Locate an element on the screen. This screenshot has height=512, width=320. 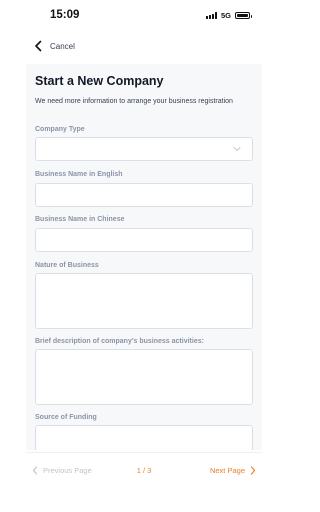
signal-icon is located at coordinates (211, 15).